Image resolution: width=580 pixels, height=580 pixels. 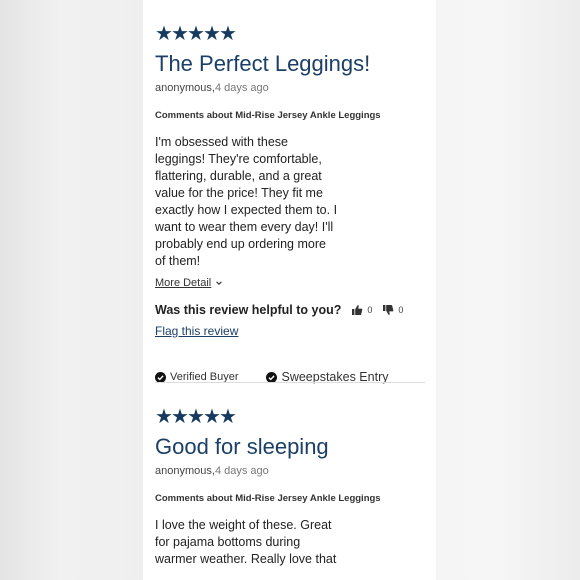 What do you see at coordinates (370, 310) in the screenshot?
I see `helpful-yes-count: 0` at bounding box center [370, 310].